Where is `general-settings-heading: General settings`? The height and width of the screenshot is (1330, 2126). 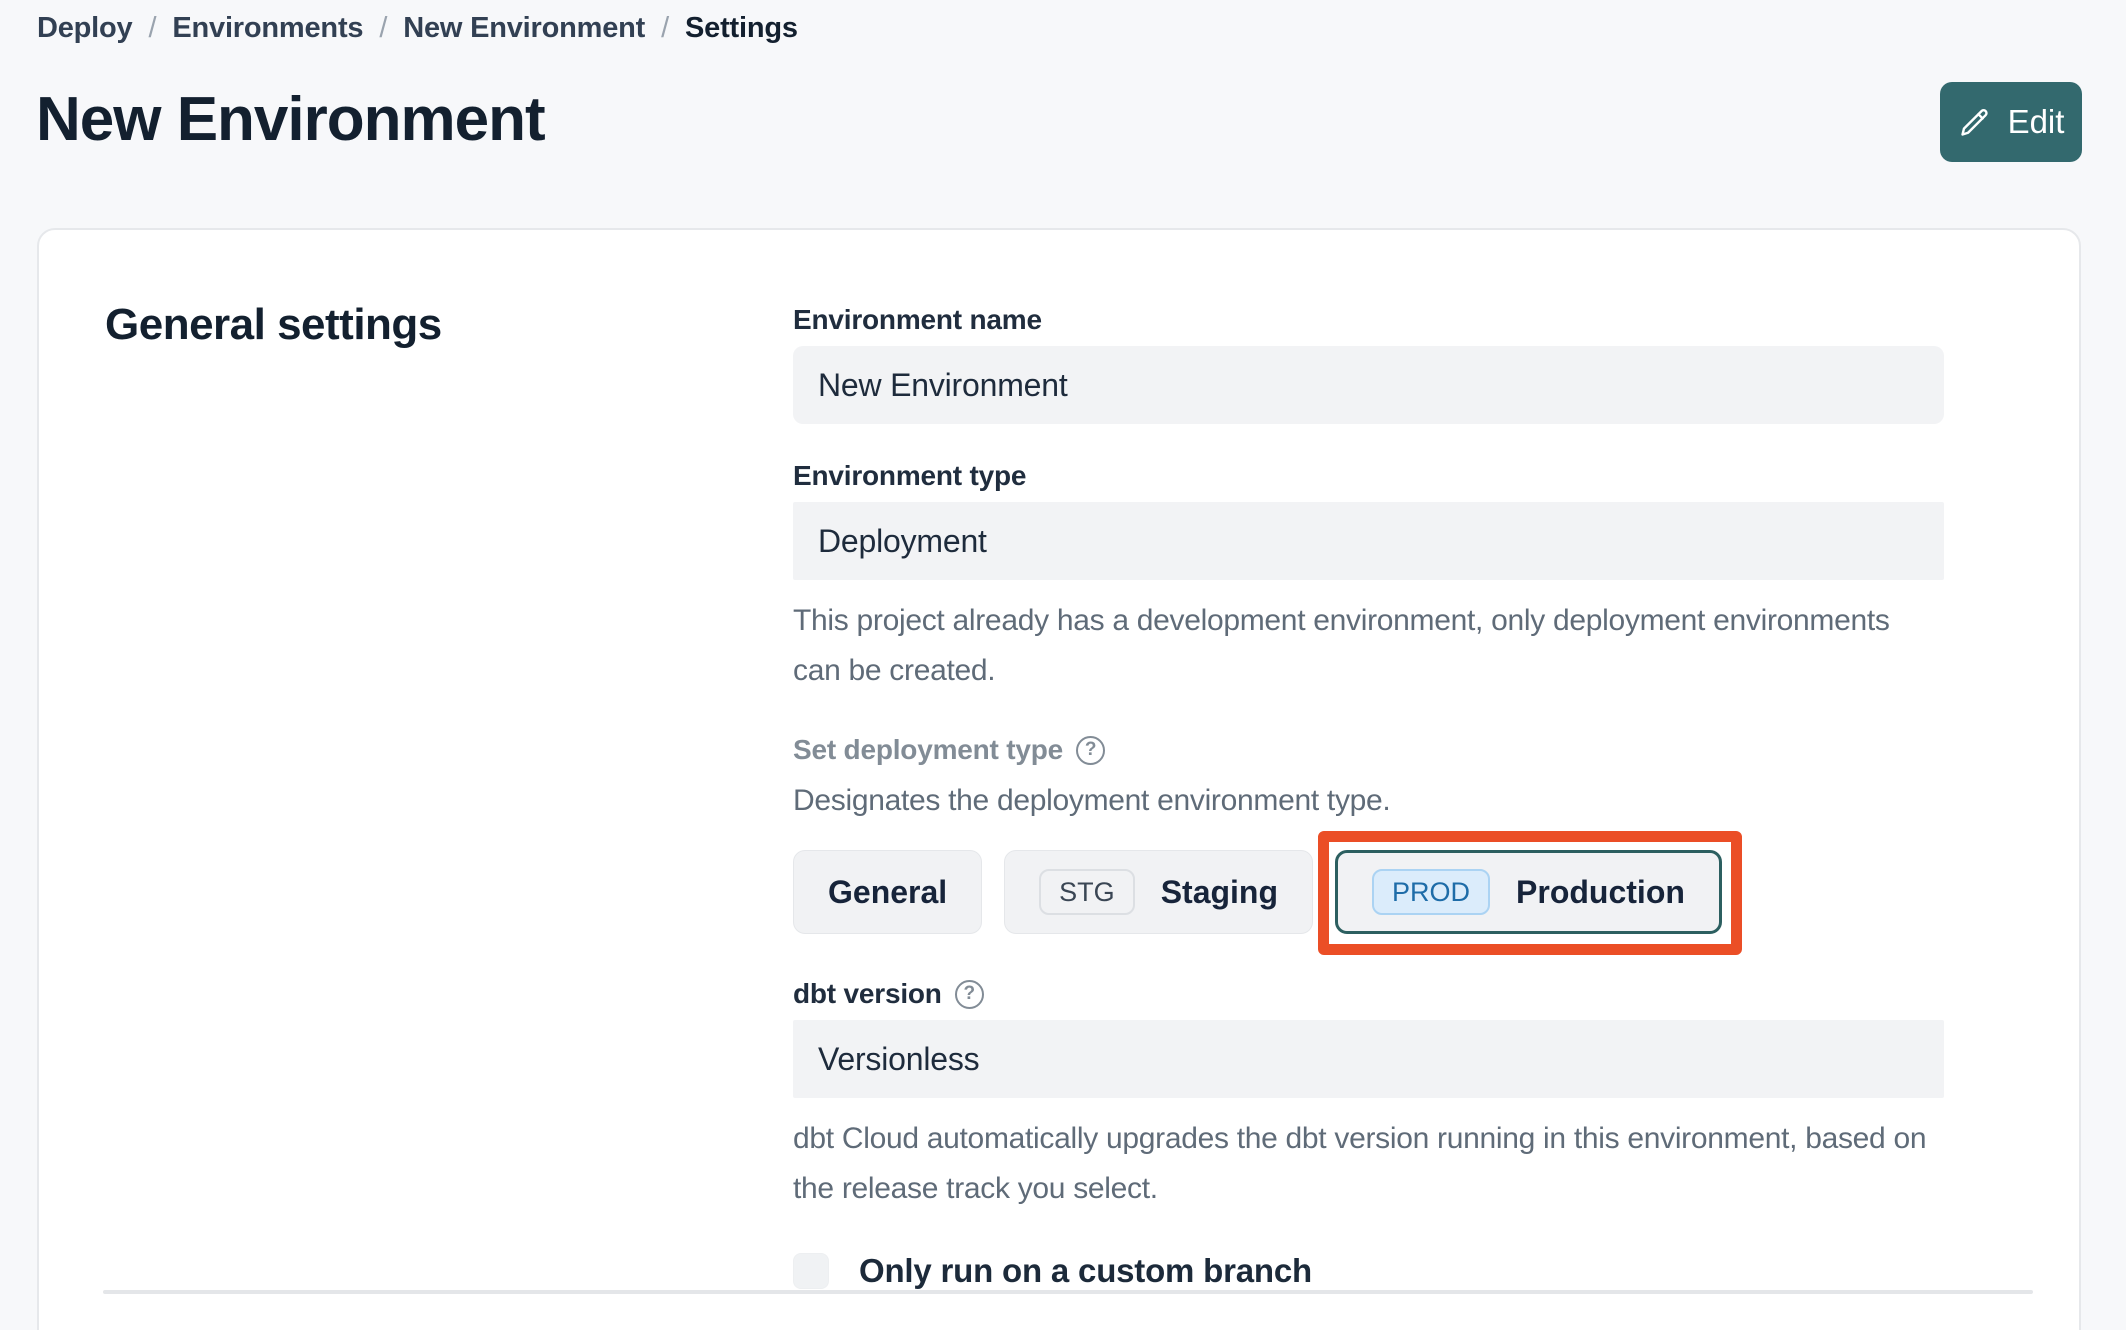 general-settings-heading: General settings is located at coordinates (273, 324).